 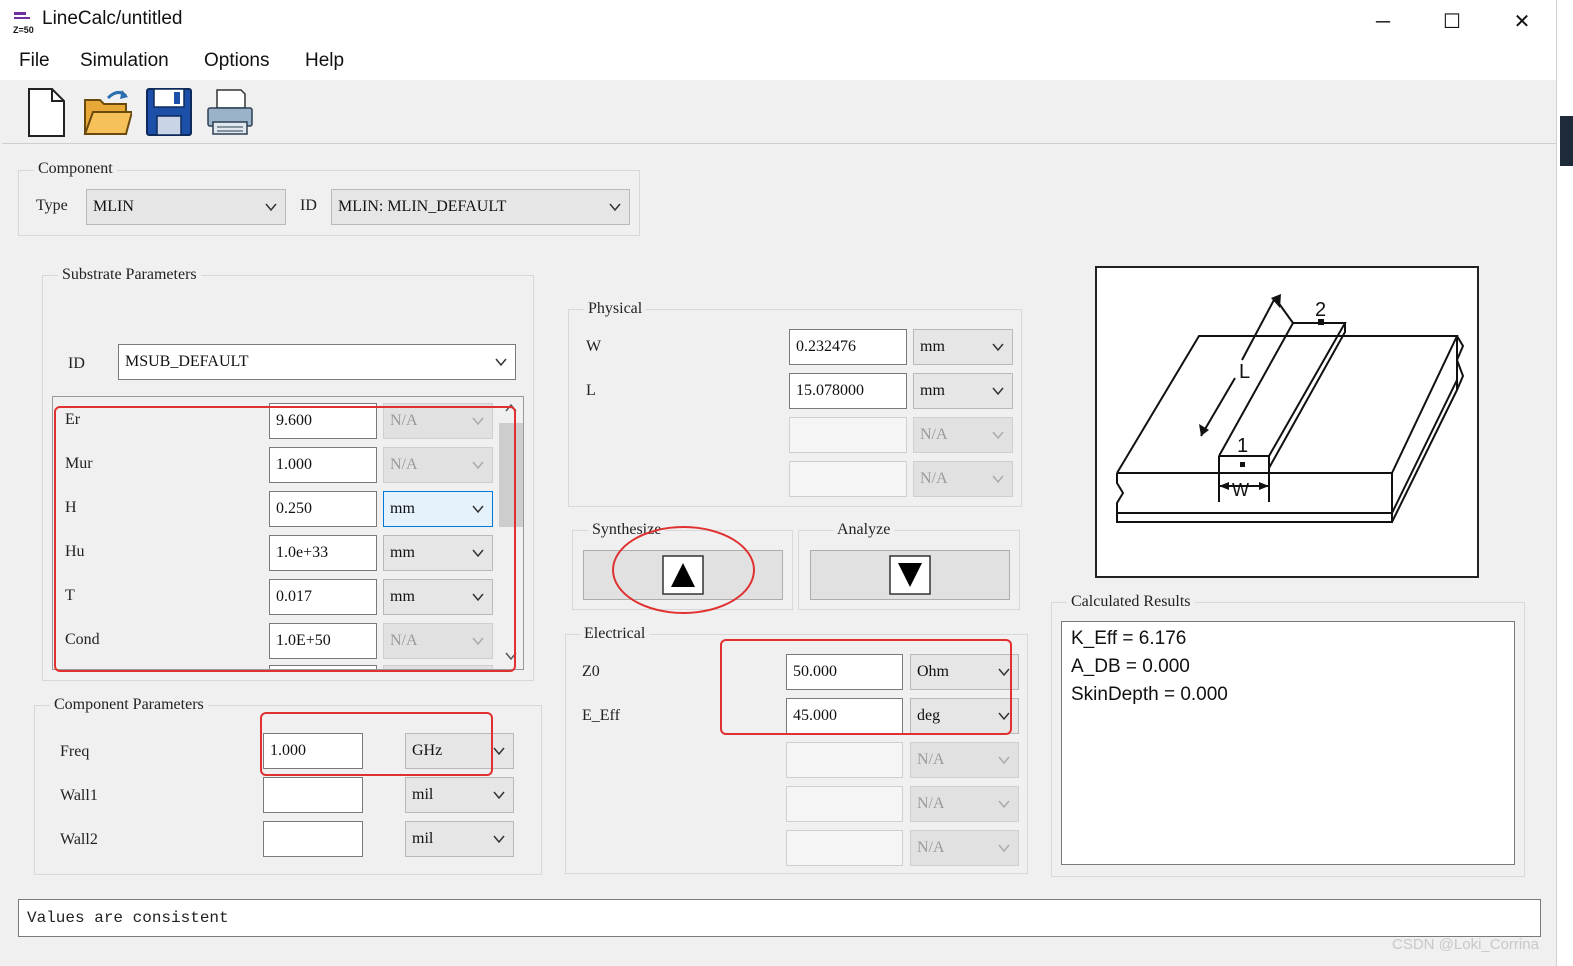 I want to click on wall2-unit-value: mil, so click(x=423, y=838).